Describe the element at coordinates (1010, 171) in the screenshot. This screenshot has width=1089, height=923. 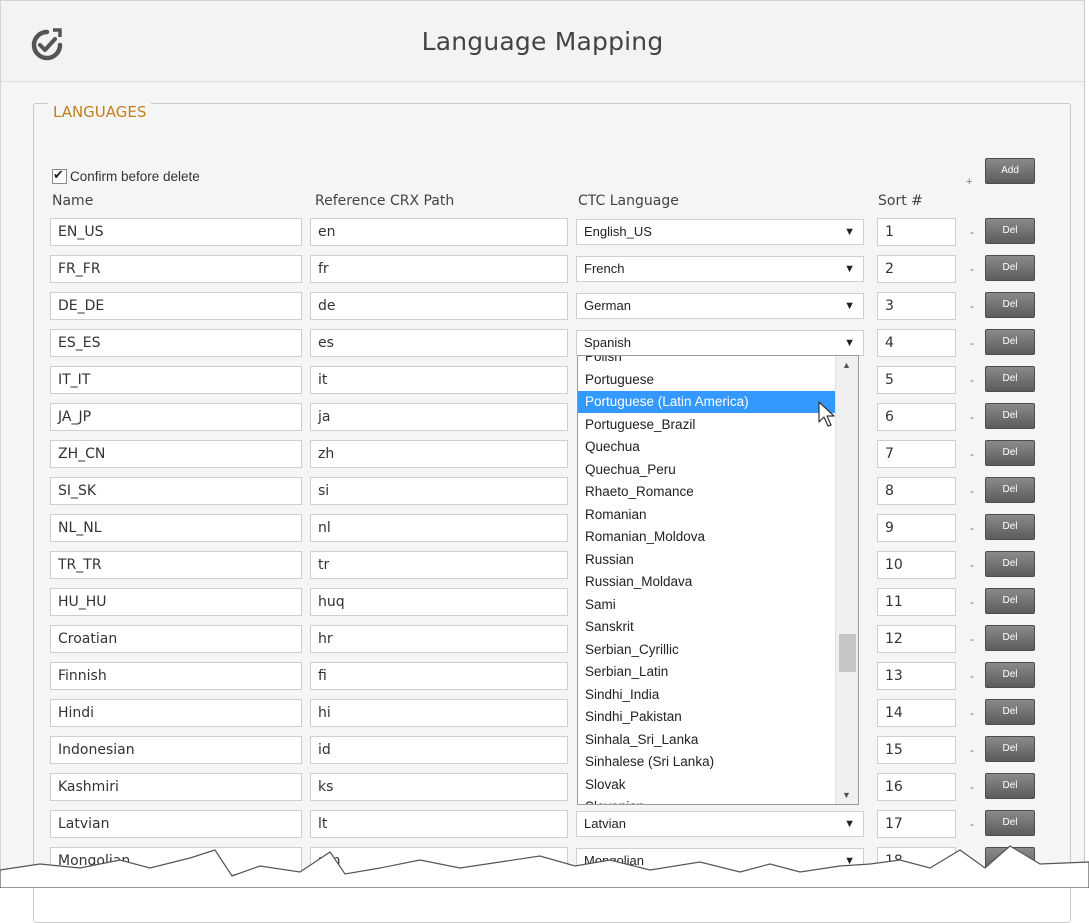
I see `add-button: Add` at that location.